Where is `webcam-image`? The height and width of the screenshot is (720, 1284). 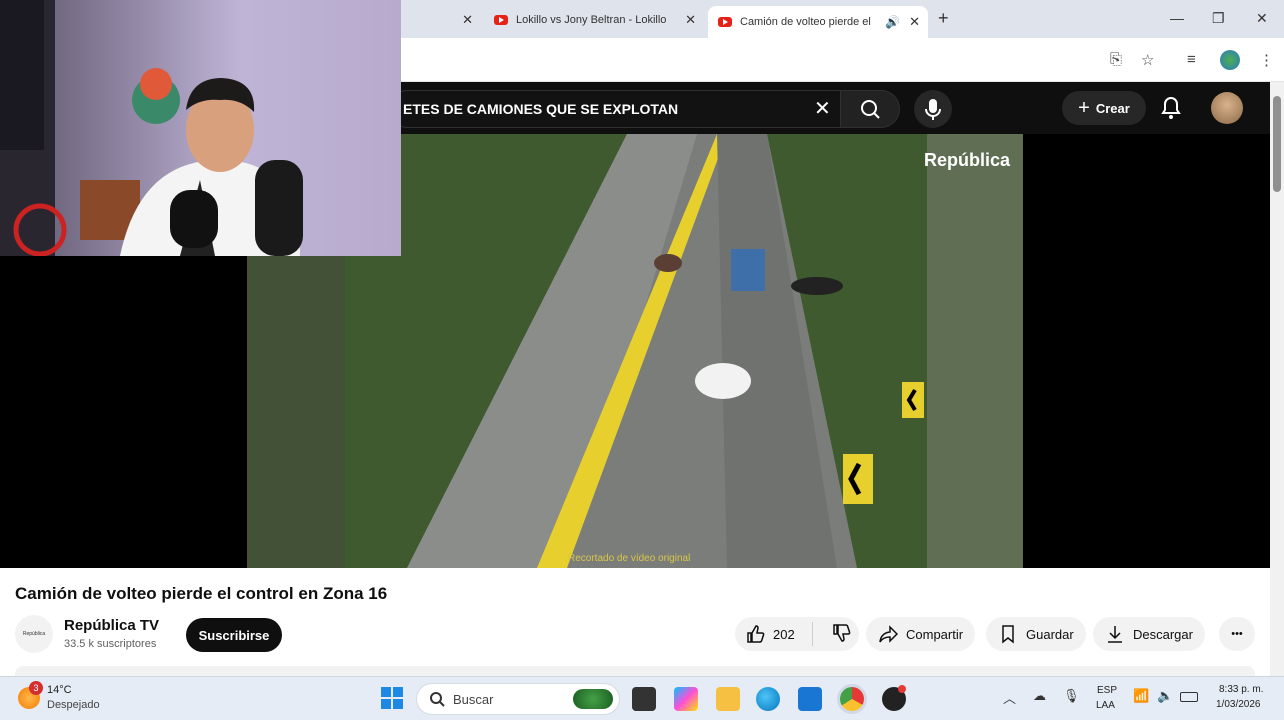
webcam-image is located at coordinates (151, 128).